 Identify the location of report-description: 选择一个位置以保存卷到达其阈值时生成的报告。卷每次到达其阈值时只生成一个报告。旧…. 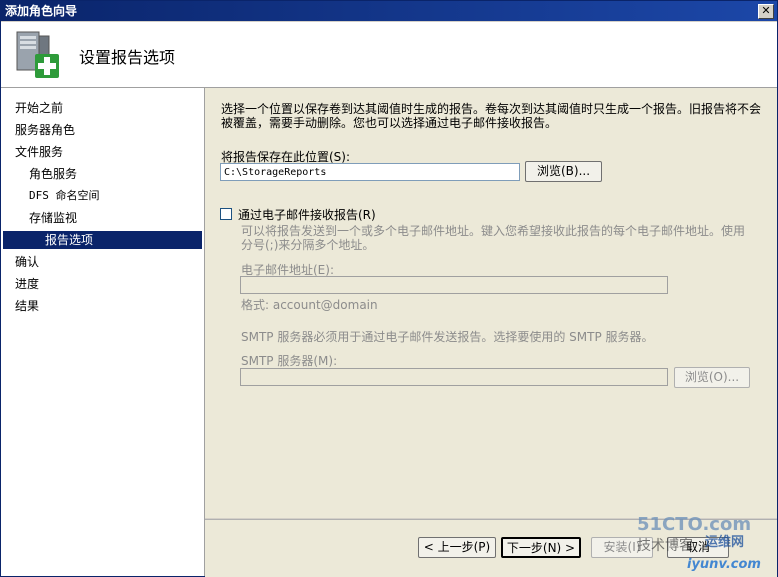
(491, 116).